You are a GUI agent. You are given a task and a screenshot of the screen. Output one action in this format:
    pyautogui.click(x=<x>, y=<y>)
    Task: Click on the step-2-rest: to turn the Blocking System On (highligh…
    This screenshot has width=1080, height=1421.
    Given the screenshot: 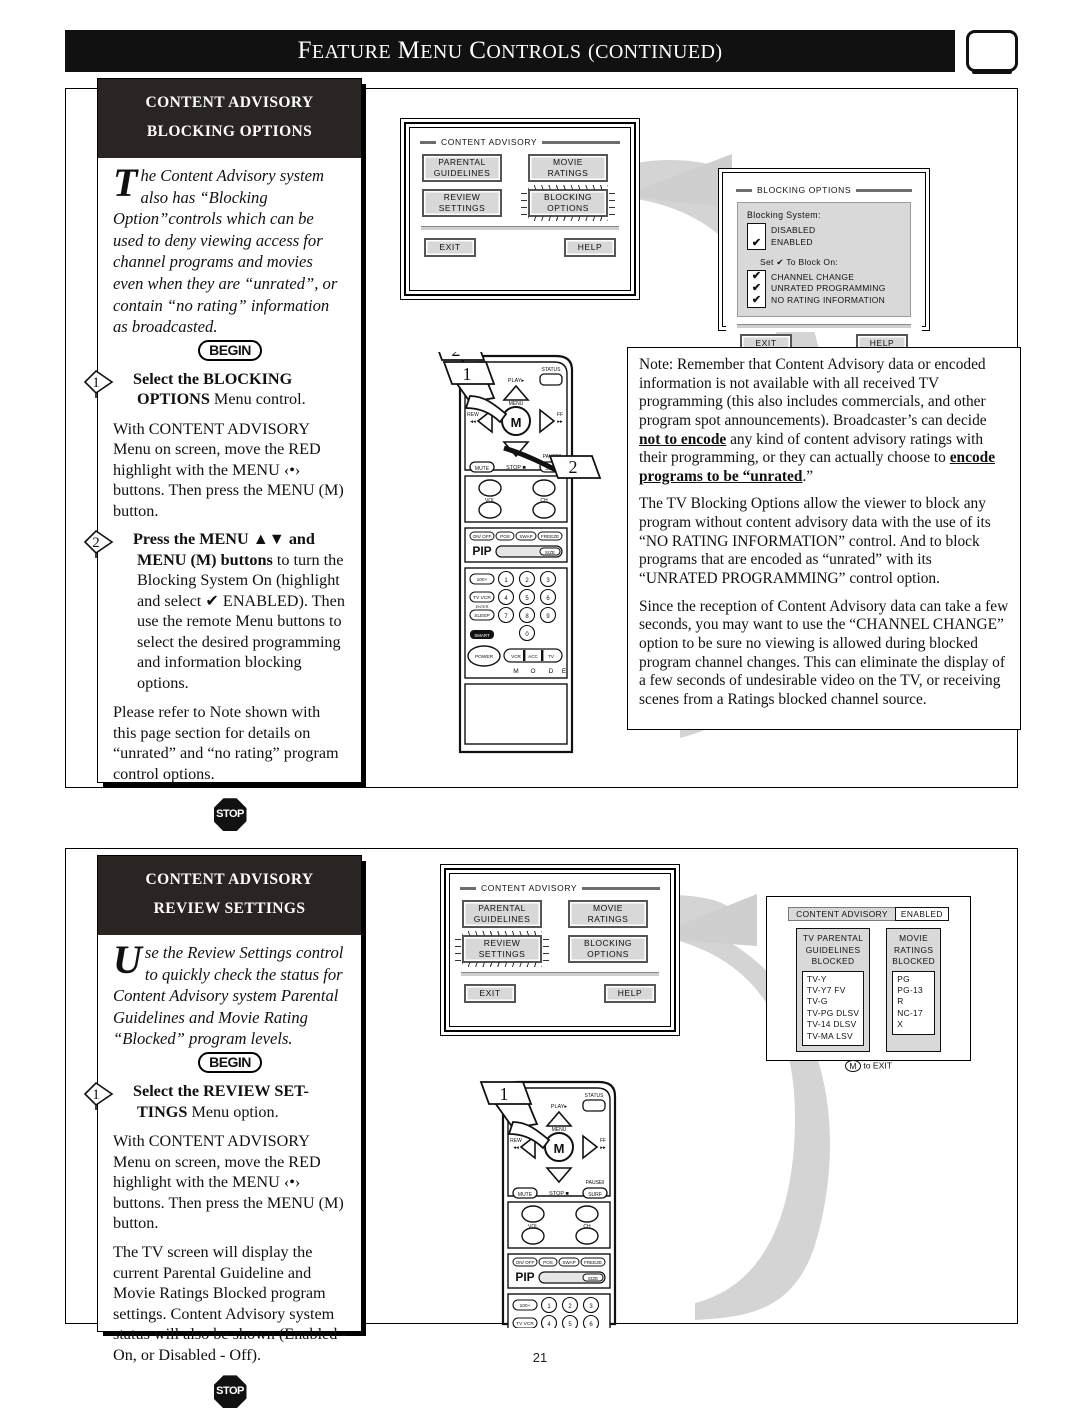 What is the action you would take?
    pyautogui.click(x=241, y=621)
    